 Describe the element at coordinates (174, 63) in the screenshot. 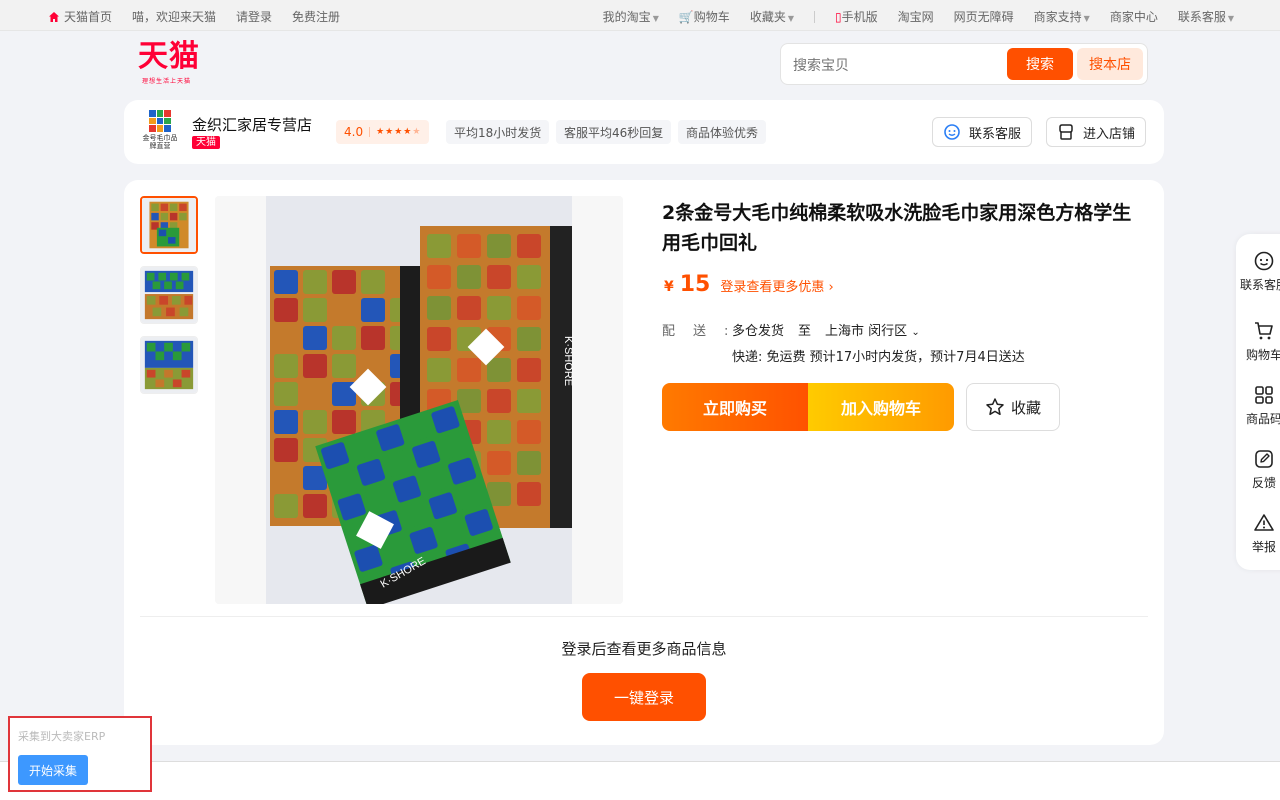

I see `tmall-logo: 天猫 理想生活上天猫` at that location.